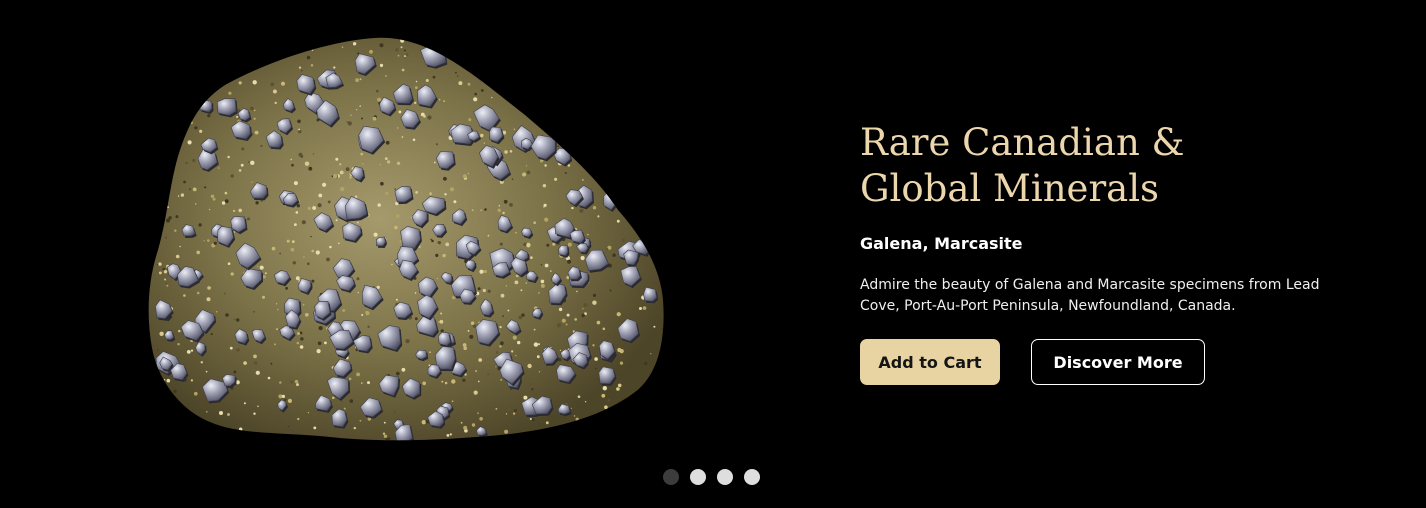 This screenshot has height=508, width=1426. What do you see at coordinates (1118, 362) in the screenshot?
I see `discover-more-button: Discover More` at bounding box center [1118, 362].